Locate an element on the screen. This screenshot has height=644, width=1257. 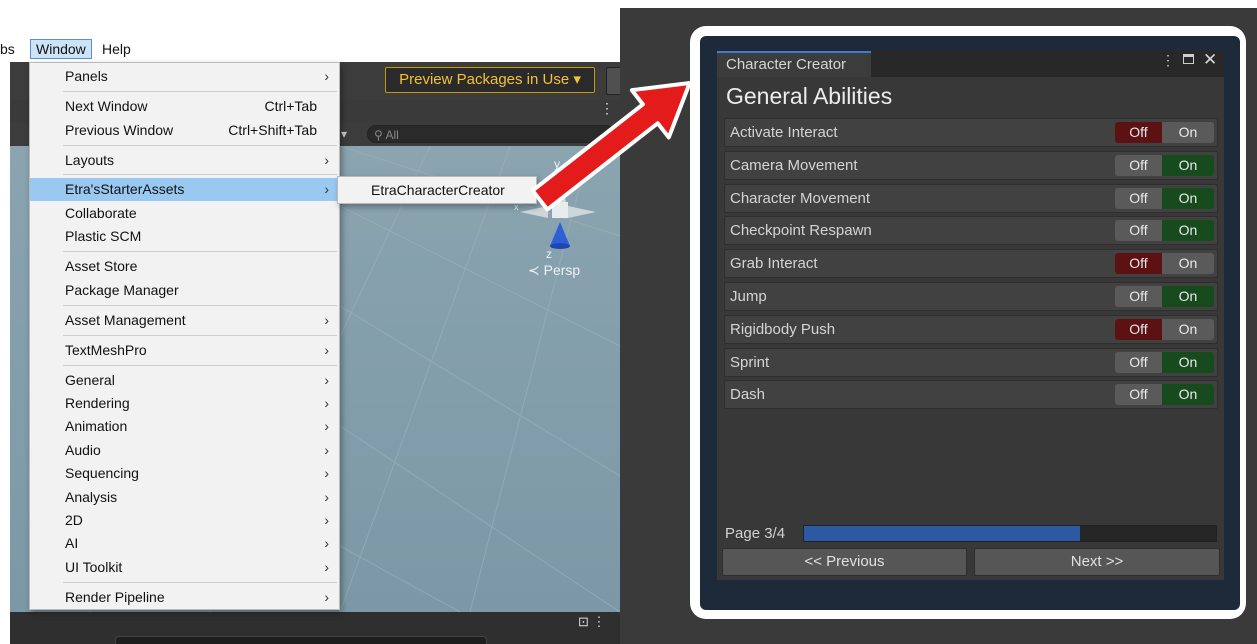
maximize-icon is located at coordinates (1188, 59).